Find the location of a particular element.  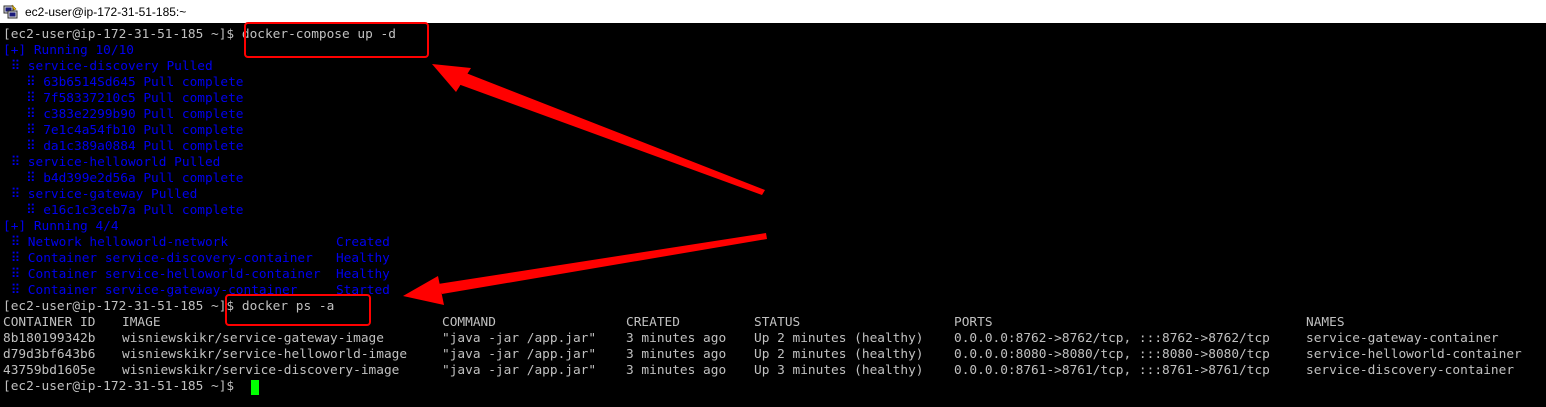

annotation-arrows is located at coordinates (585, 184).